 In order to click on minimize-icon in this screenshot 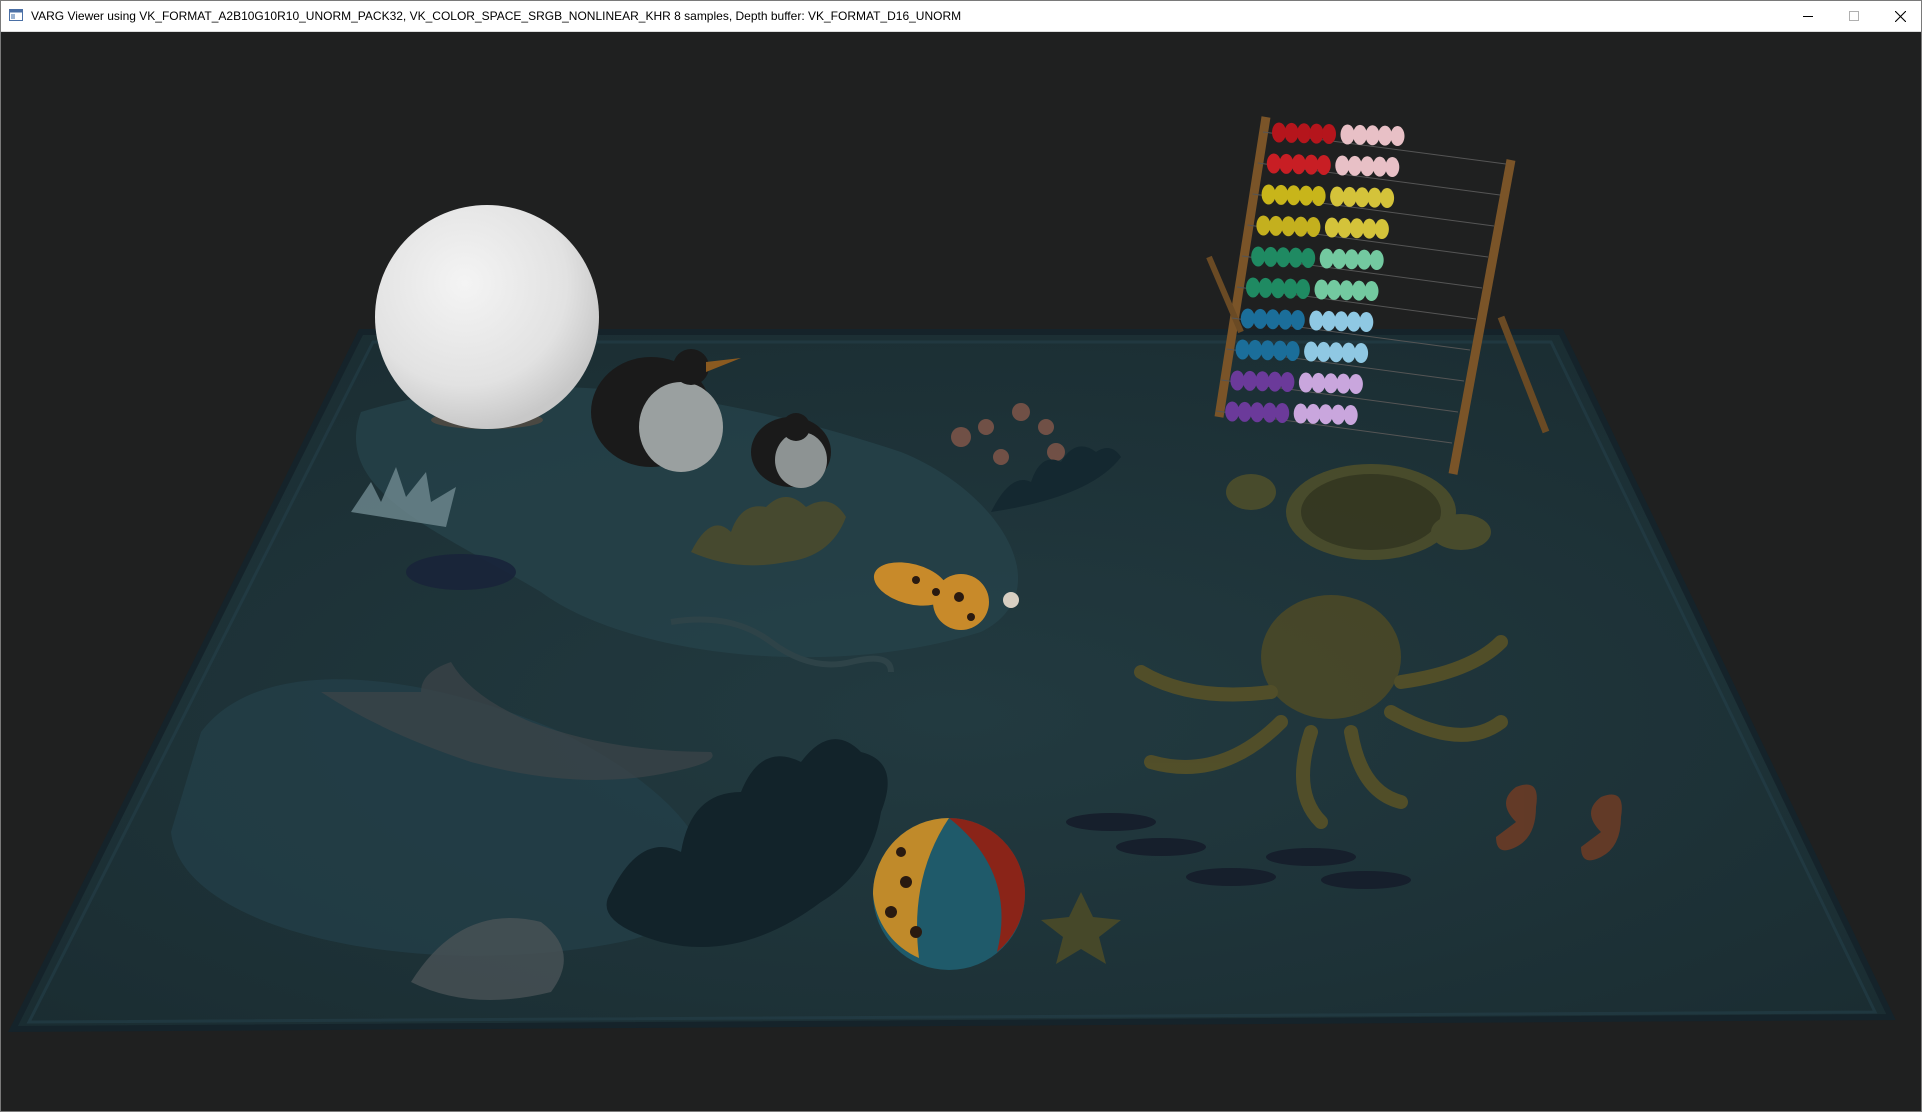, I will do `click(1808, 16)`.